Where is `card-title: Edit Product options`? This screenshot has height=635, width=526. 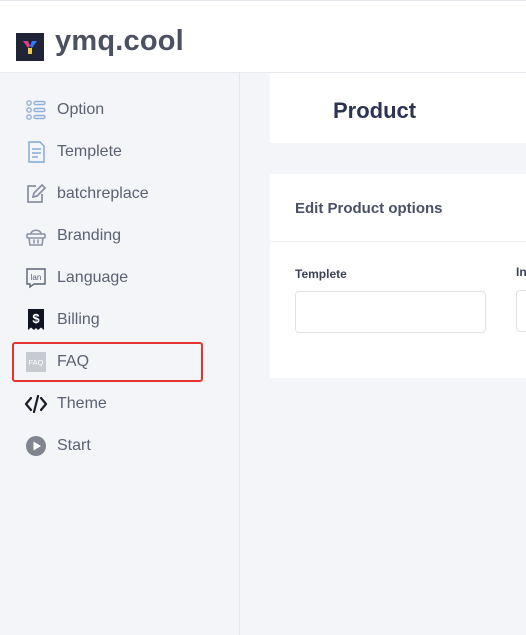 card-title: Edit Product options is located at coordinates (369, 208).